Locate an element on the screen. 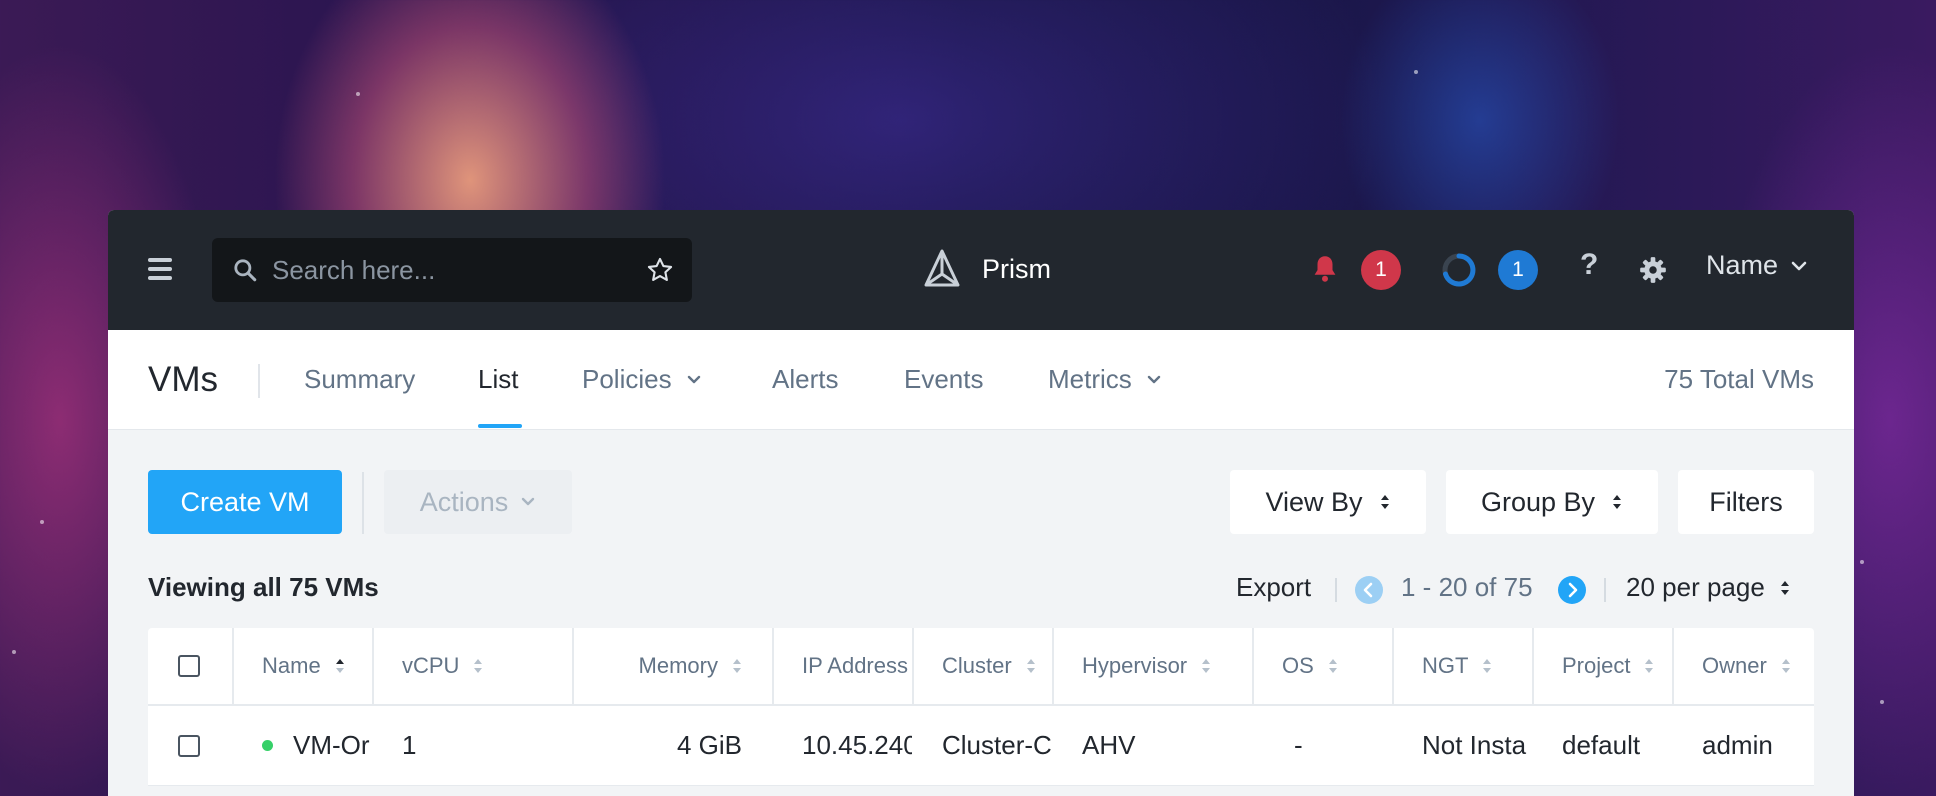  help-icon: ? is located at coordinates (1589, 265).